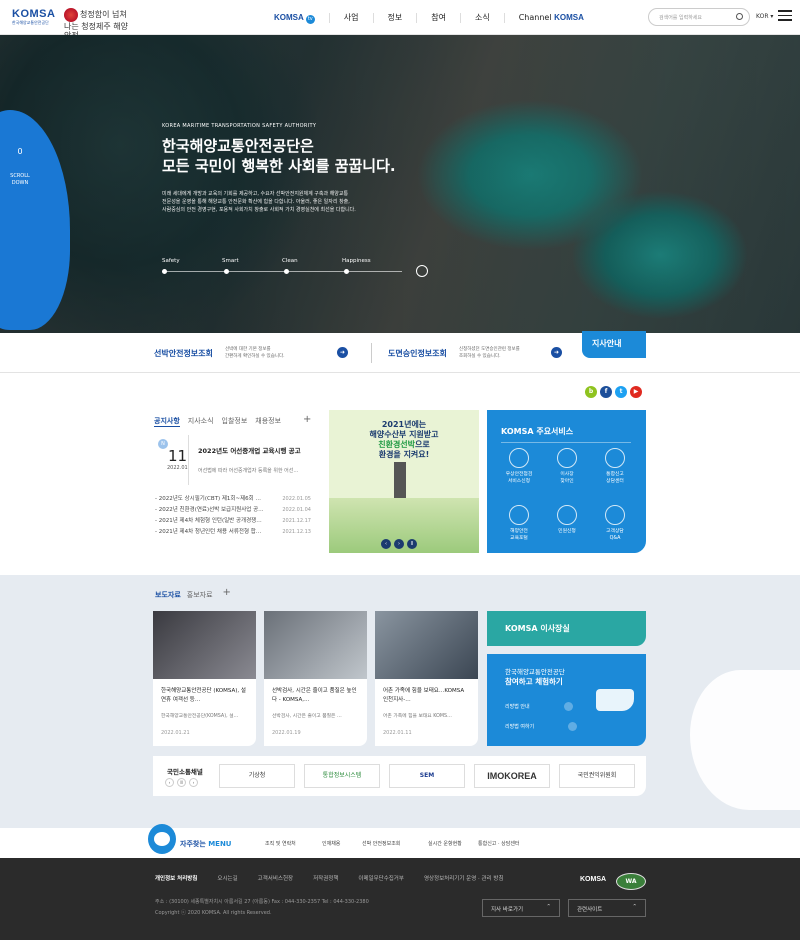 This screenshot has width=800, height=940. I want to click on nav-info: 정보, so click(394, 18).